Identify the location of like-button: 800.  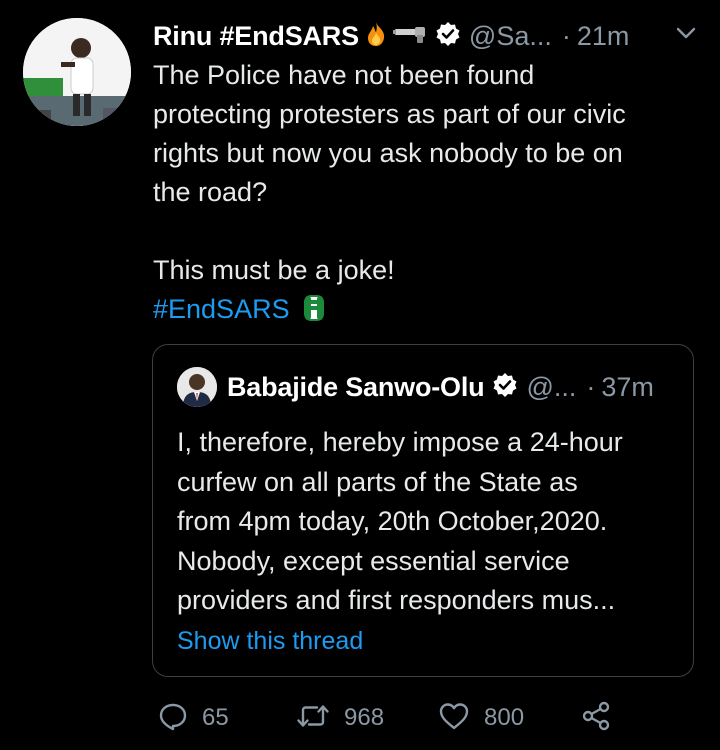
(481, 718).